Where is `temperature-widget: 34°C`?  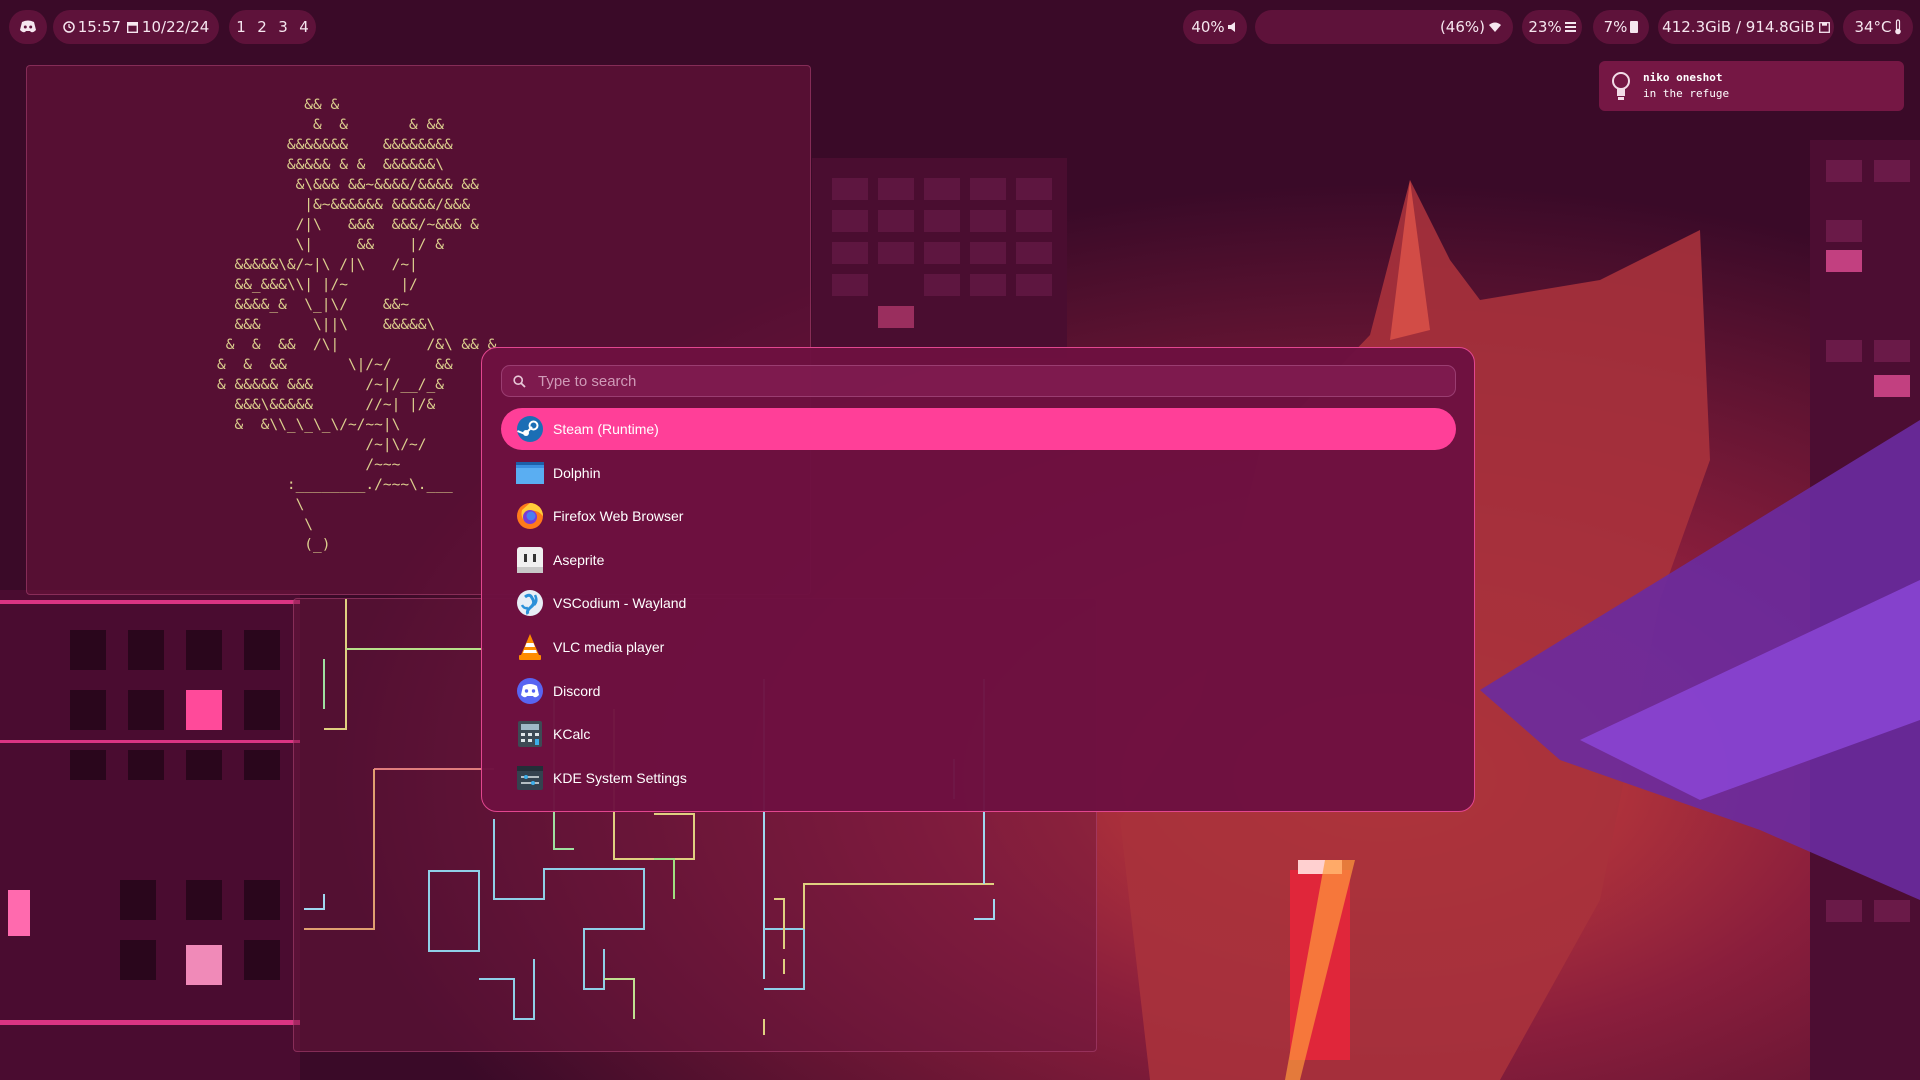
temperature-widget: 34°C is located at coordinates (1878, 27).